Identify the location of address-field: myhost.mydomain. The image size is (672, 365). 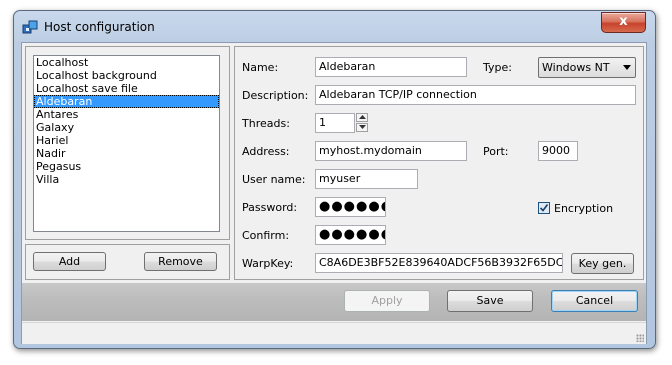
(391, 151).